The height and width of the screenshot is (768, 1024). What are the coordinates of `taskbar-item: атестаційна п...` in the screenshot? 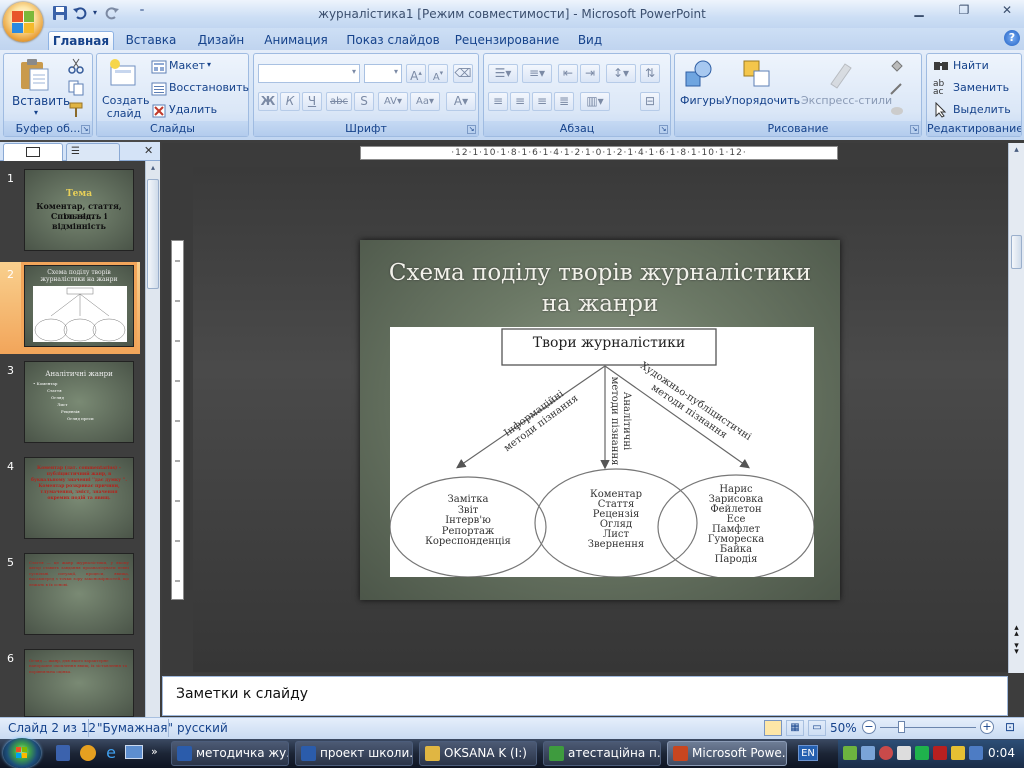 It's located at (602, 753).